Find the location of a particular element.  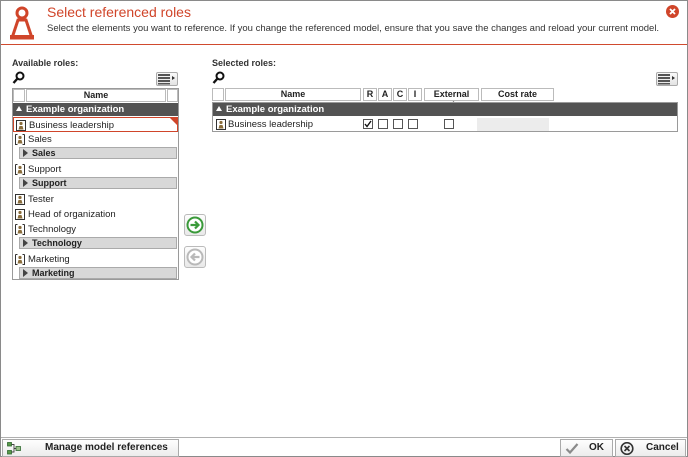

available-roles-label: Available roles: is located at coordinates (45, 63).